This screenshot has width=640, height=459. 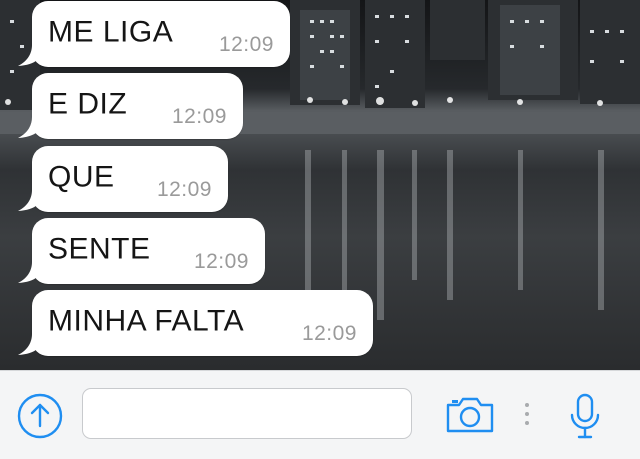 What do you see at coordinates (247, 413) in the screenshot?
I see `message-input` at bounding box center [247, 413].